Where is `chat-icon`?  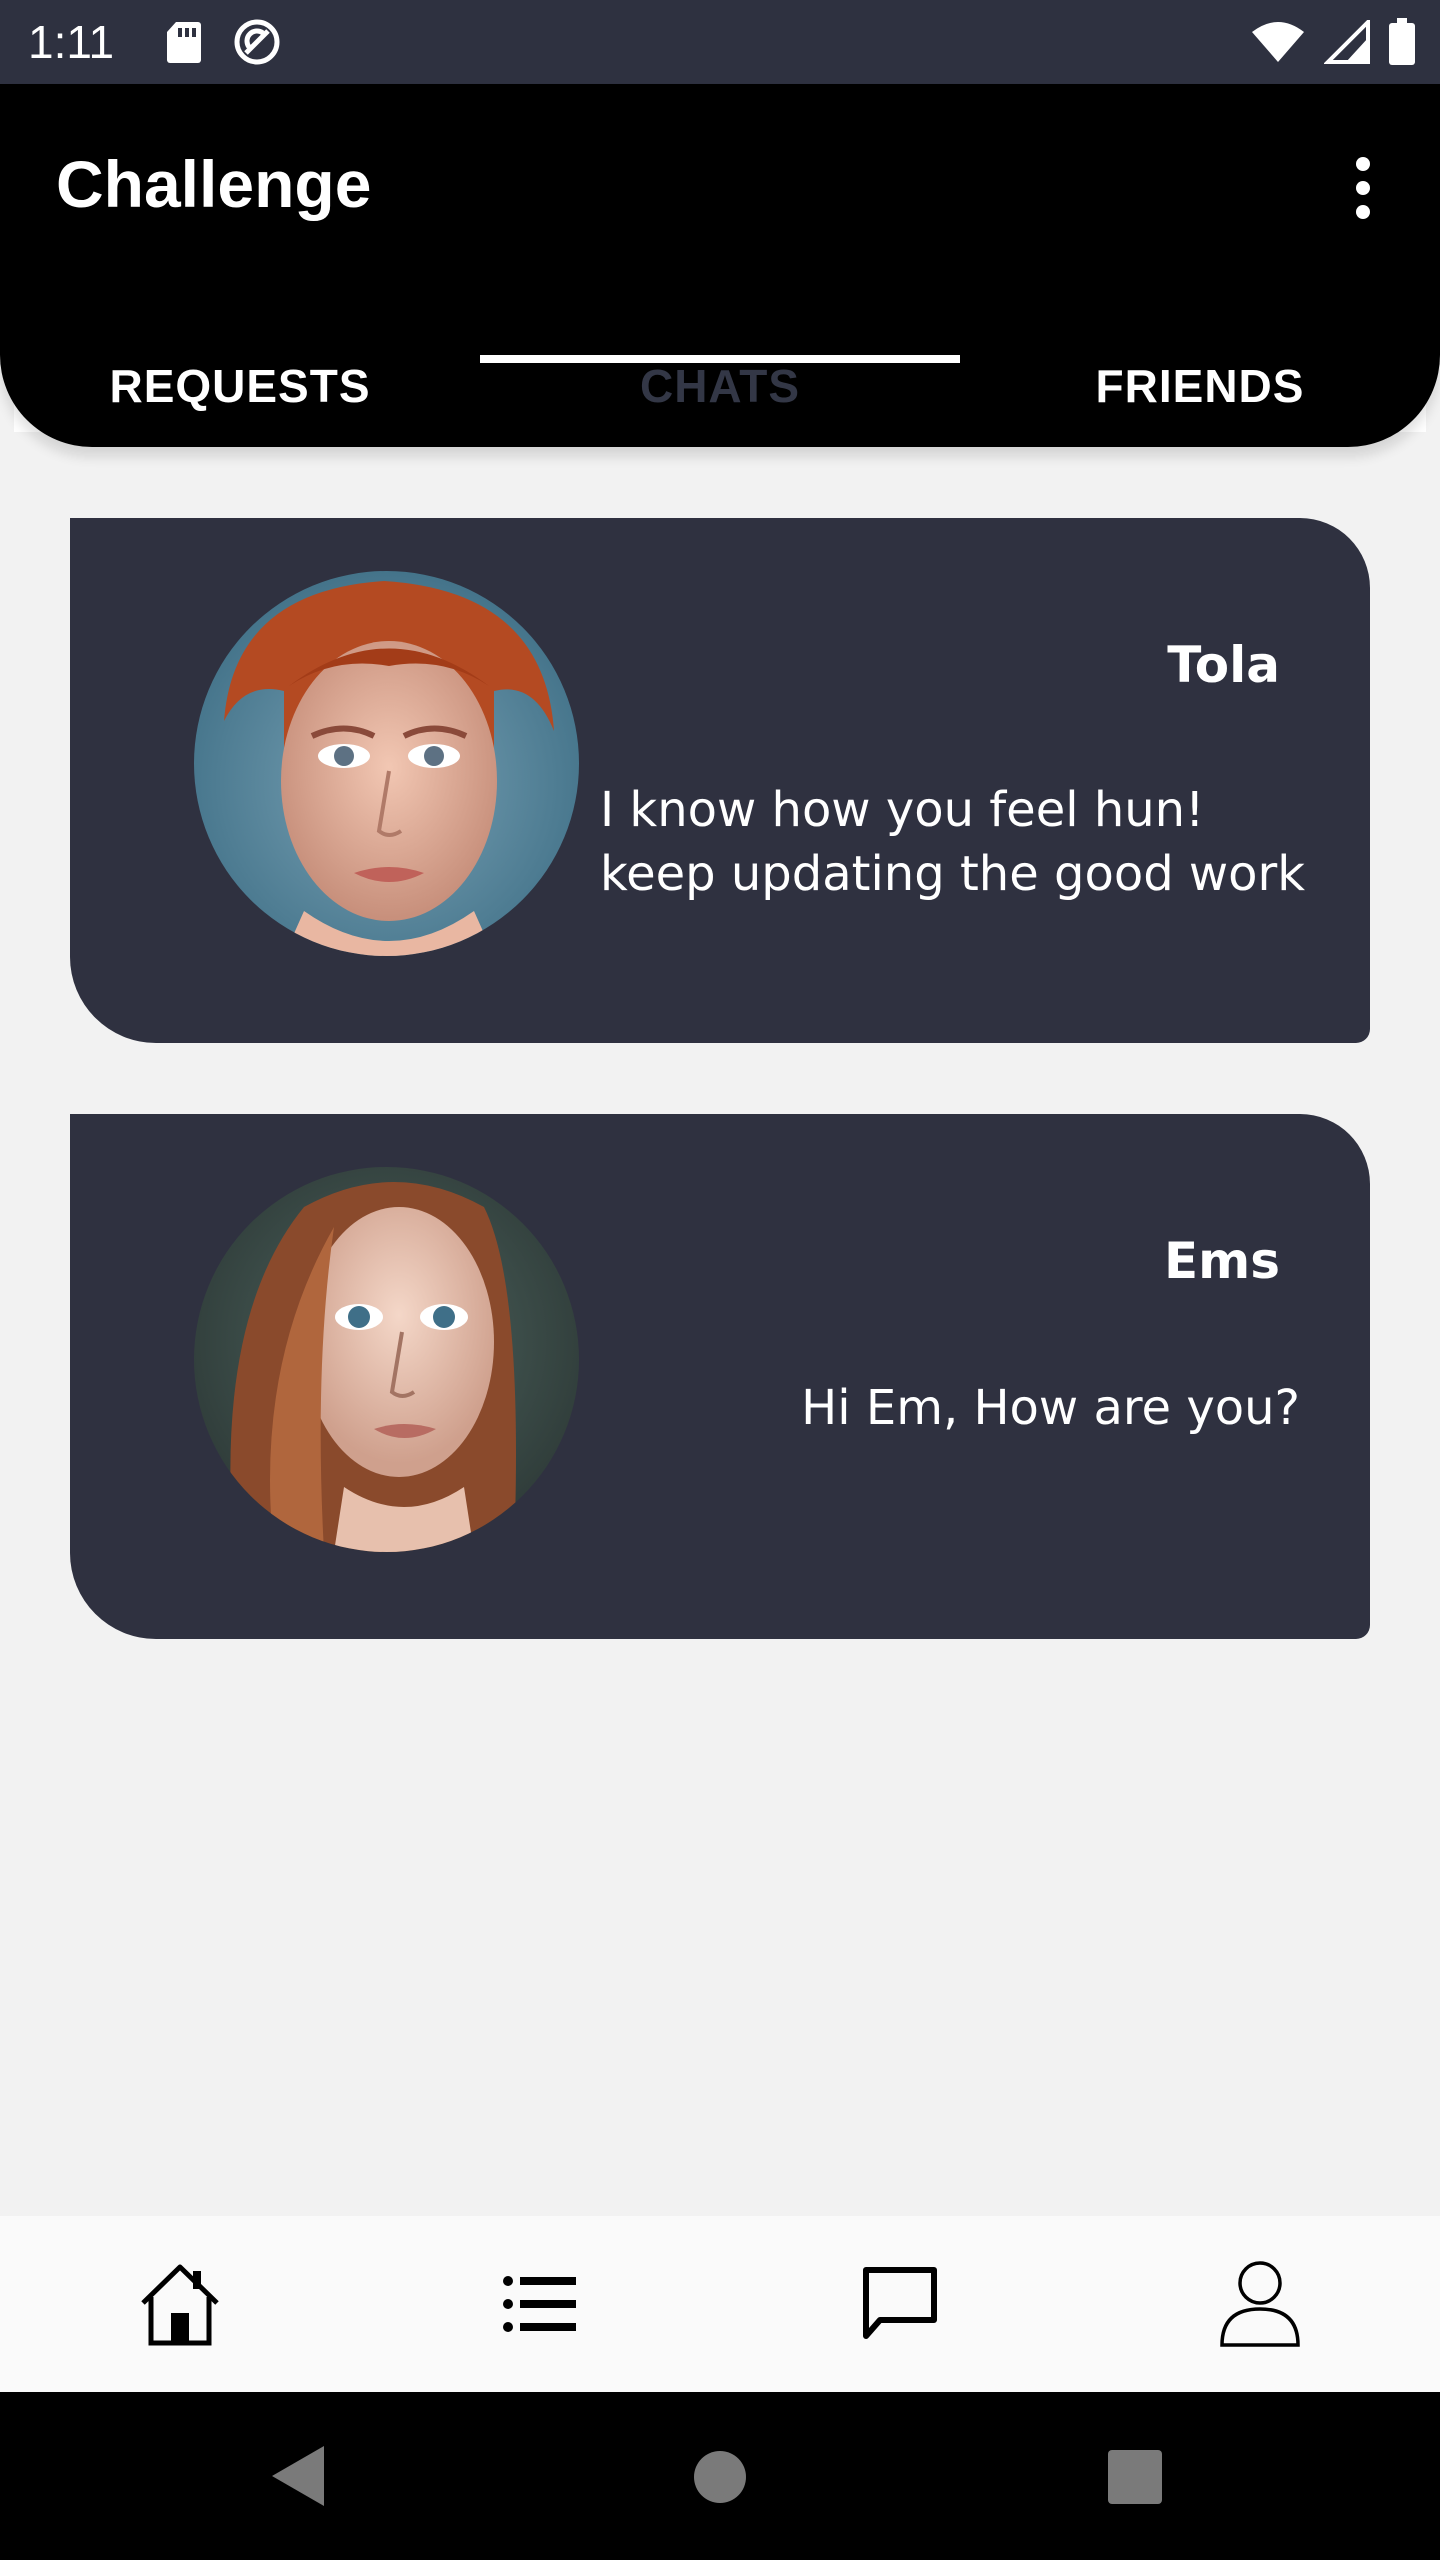 chat-icon is located at coordinates (900, 2303).